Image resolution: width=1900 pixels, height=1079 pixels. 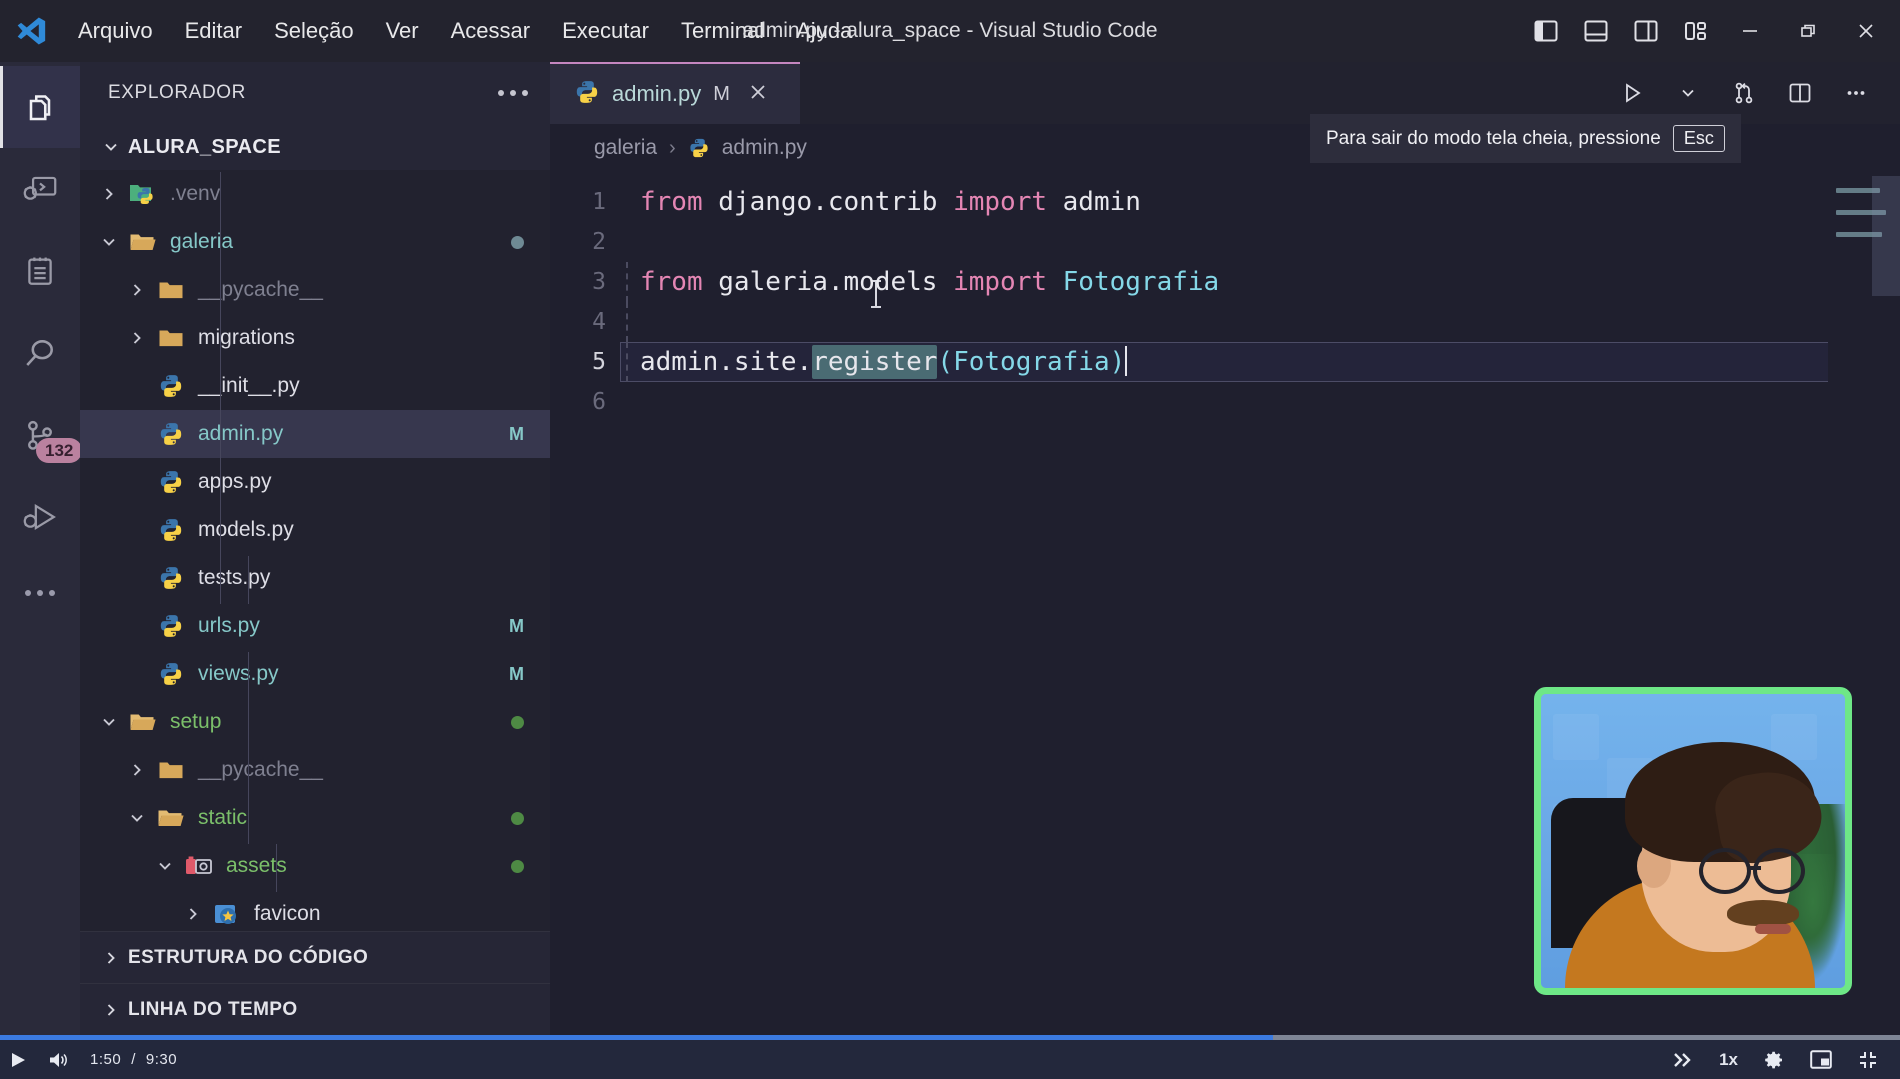 What do you see at coordinates (599, 362) in the screenshot?
I see `line-number: 5` at bounding box center [599, 362].